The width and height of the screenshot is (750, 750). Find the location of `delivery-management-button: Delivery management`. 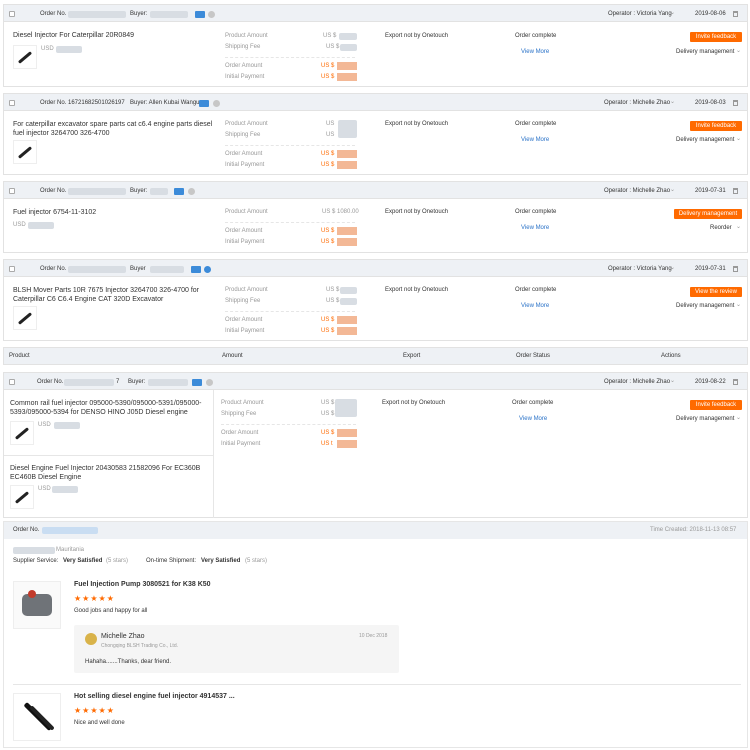

delivery-management-button: Delivery management is located at coordinates (708, 214).